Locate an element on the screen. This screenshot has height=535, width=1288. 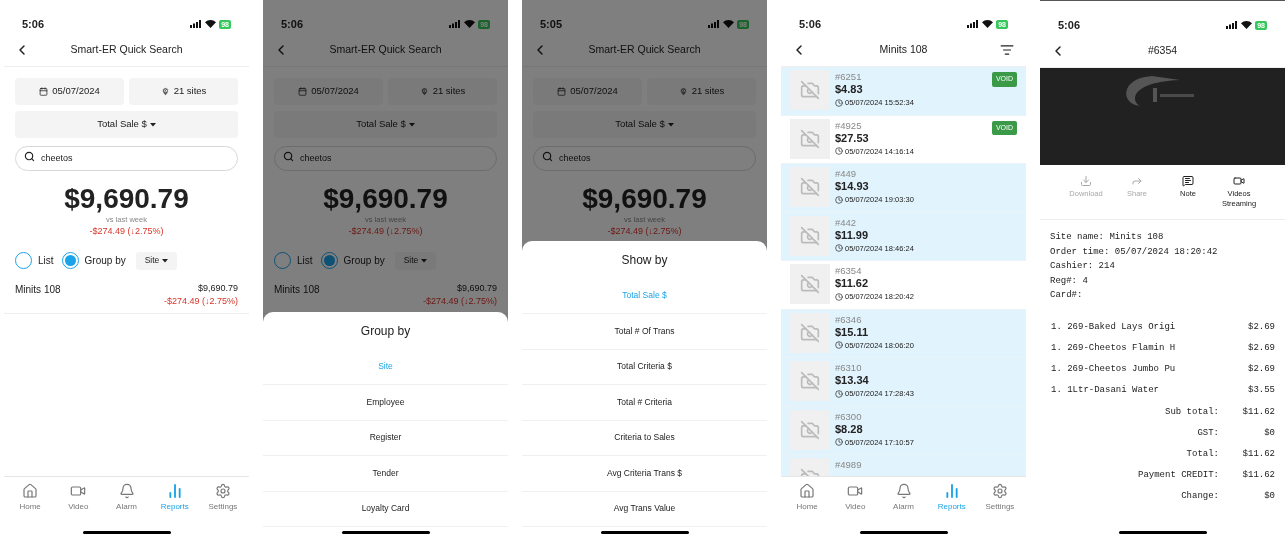
transaction-number: #442 is located at coordinates (846, 222).